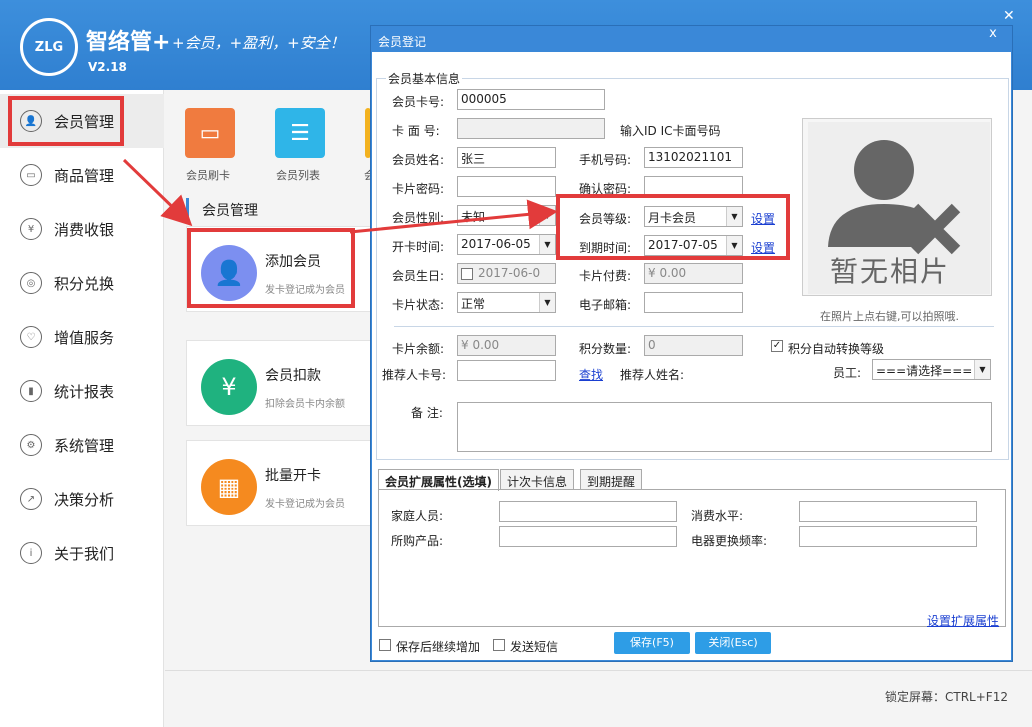 Image resolution: width=1032 pixels, height=727 pixels. What do you see at coordinates (453, 216) in the screenshot?
I see `arrow-card-to-fields` at bounding box center [453, 216].